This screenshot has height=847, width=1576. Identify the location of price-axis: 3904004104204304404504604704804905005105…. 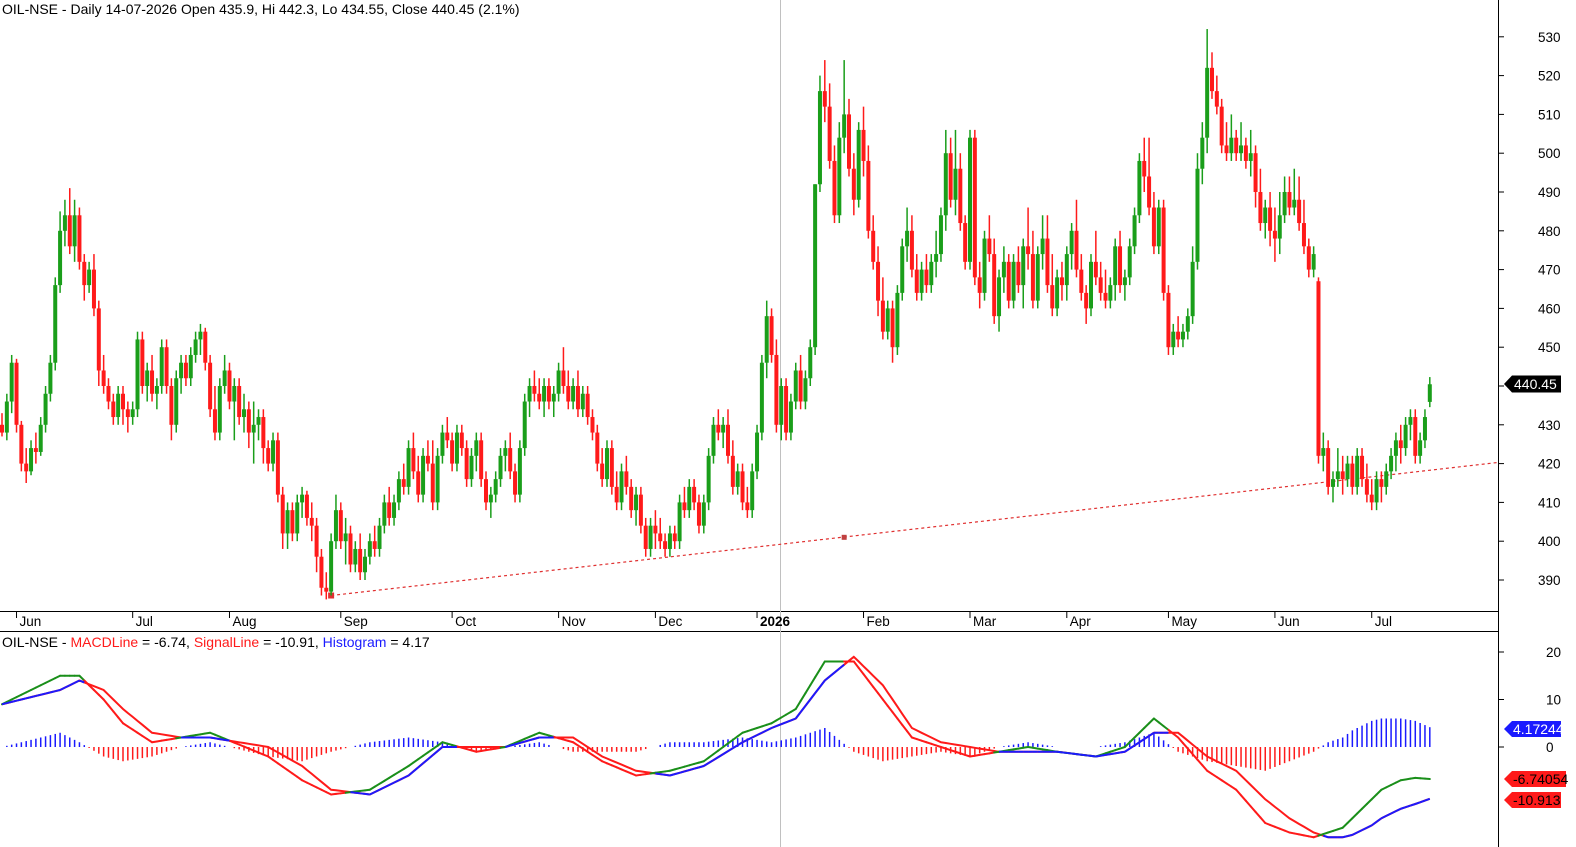
(1529, 309).